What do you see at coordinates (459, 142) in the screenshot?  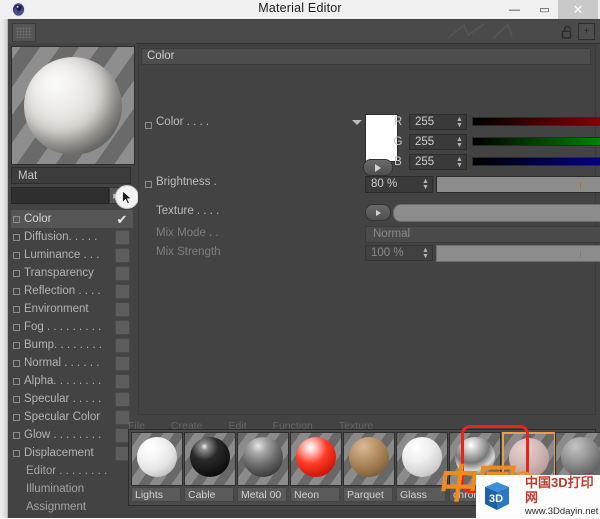 I see `rgb-spinner-g: ▲ ▼` at bounding box center [459, 142].